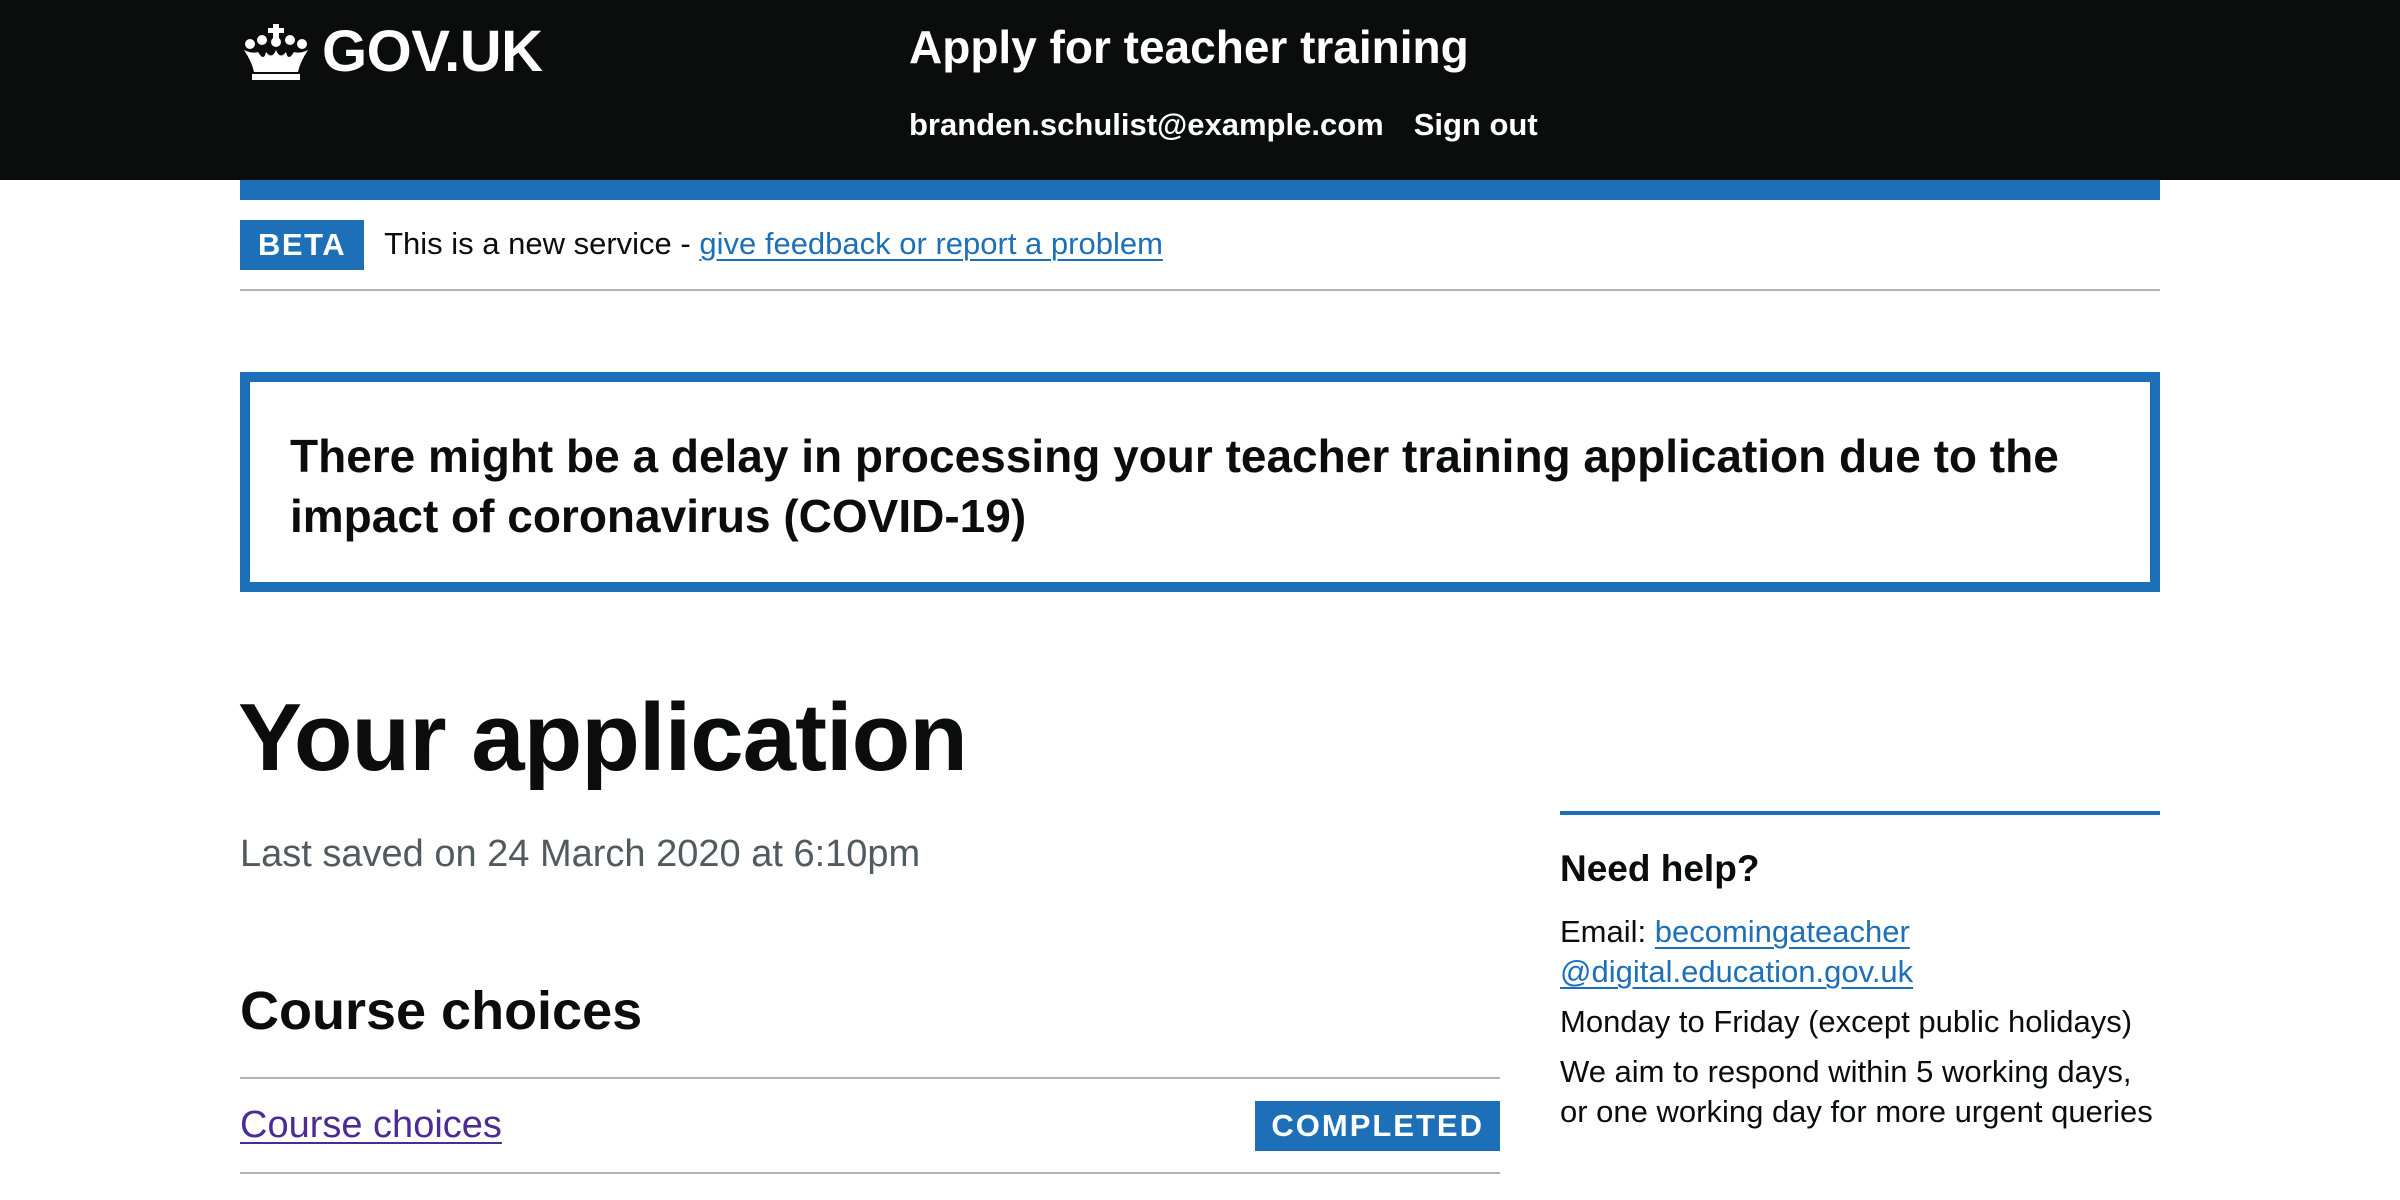 The height and width of the screenshot is (1200, 2400). Describe the element at coordinates (1607, 931) in the screenshot. I see `help-email-label: Email:` at that location.